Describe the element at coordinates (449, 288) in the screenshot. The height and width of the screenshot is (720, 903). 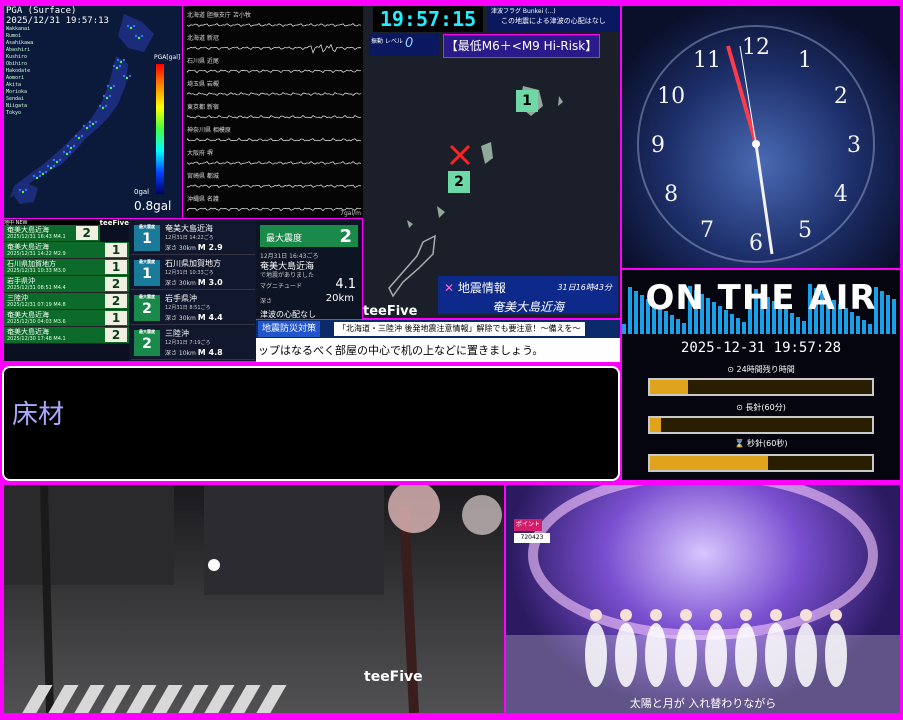
I see `cross-icon: ✕` at that location.